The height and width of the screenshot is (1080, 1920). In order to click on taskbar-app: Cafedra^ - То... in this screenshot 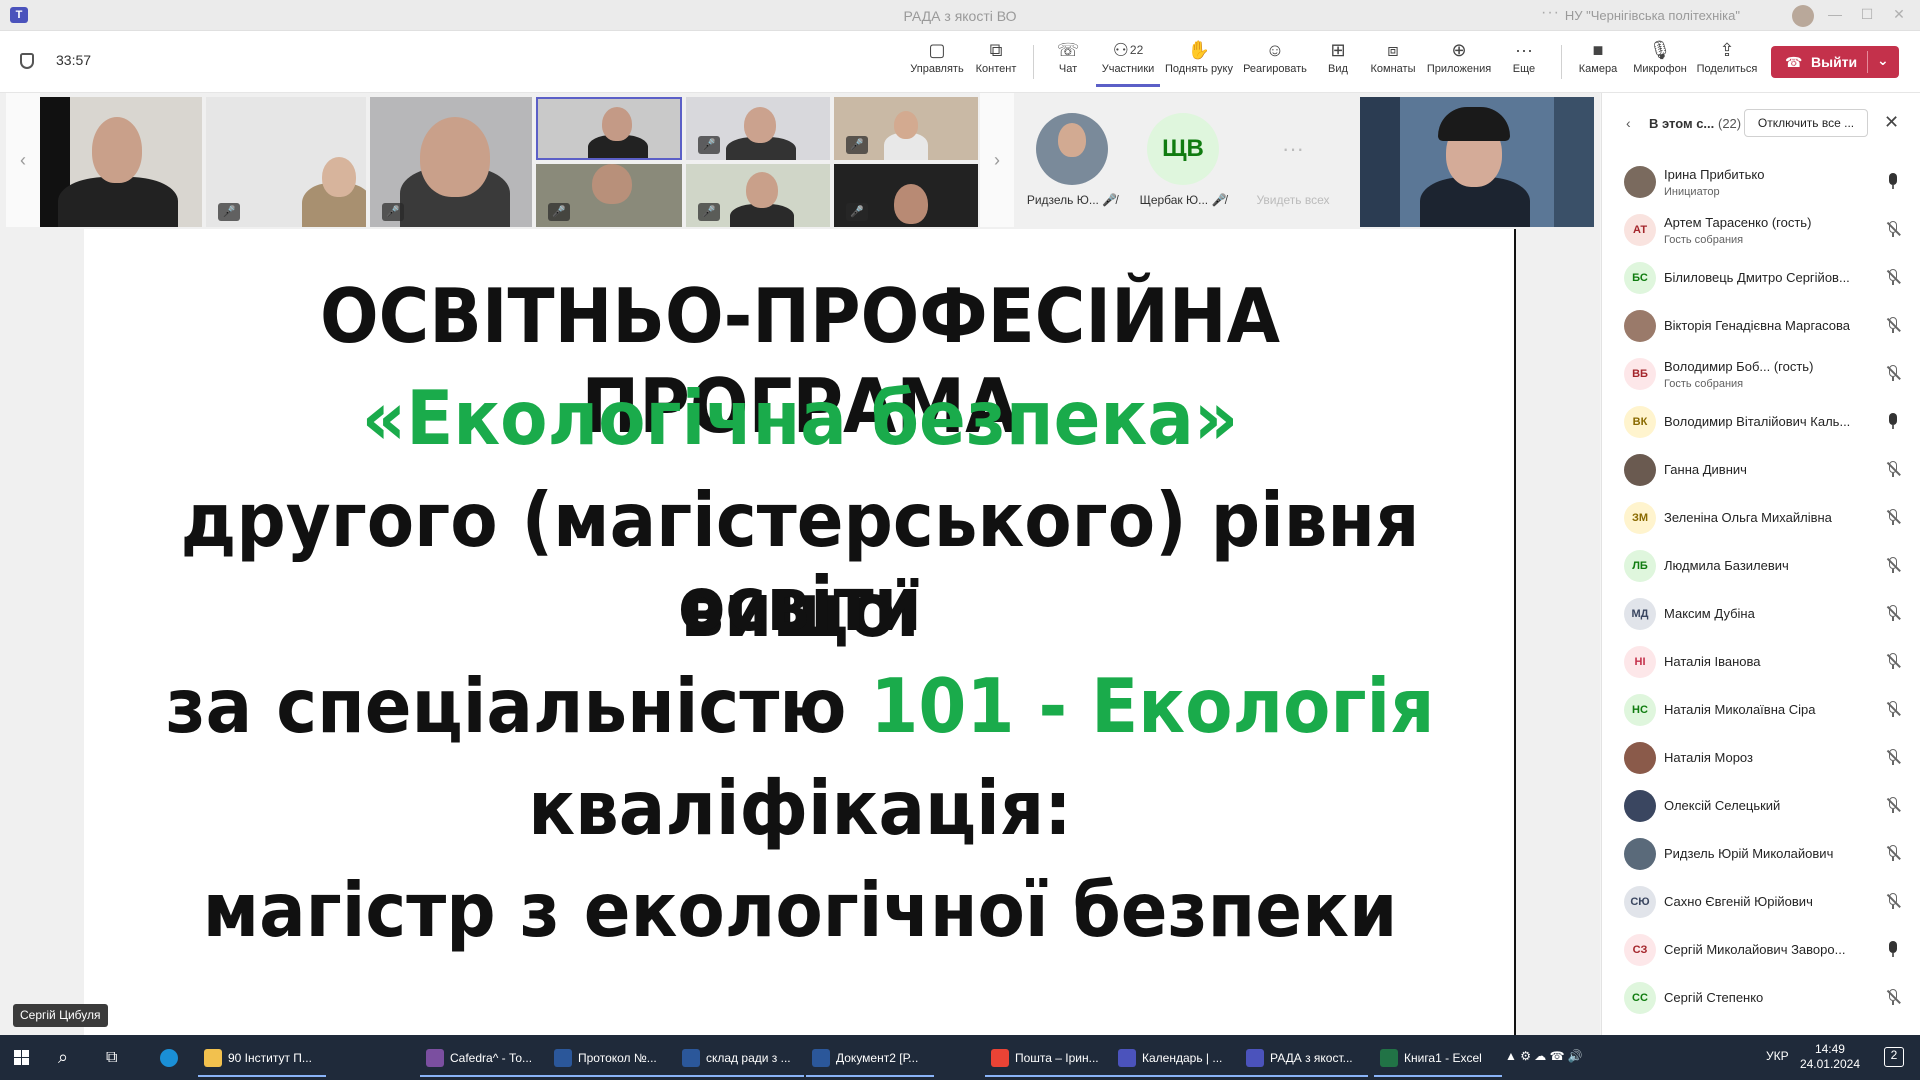, I will do `click(484, 1058)`.